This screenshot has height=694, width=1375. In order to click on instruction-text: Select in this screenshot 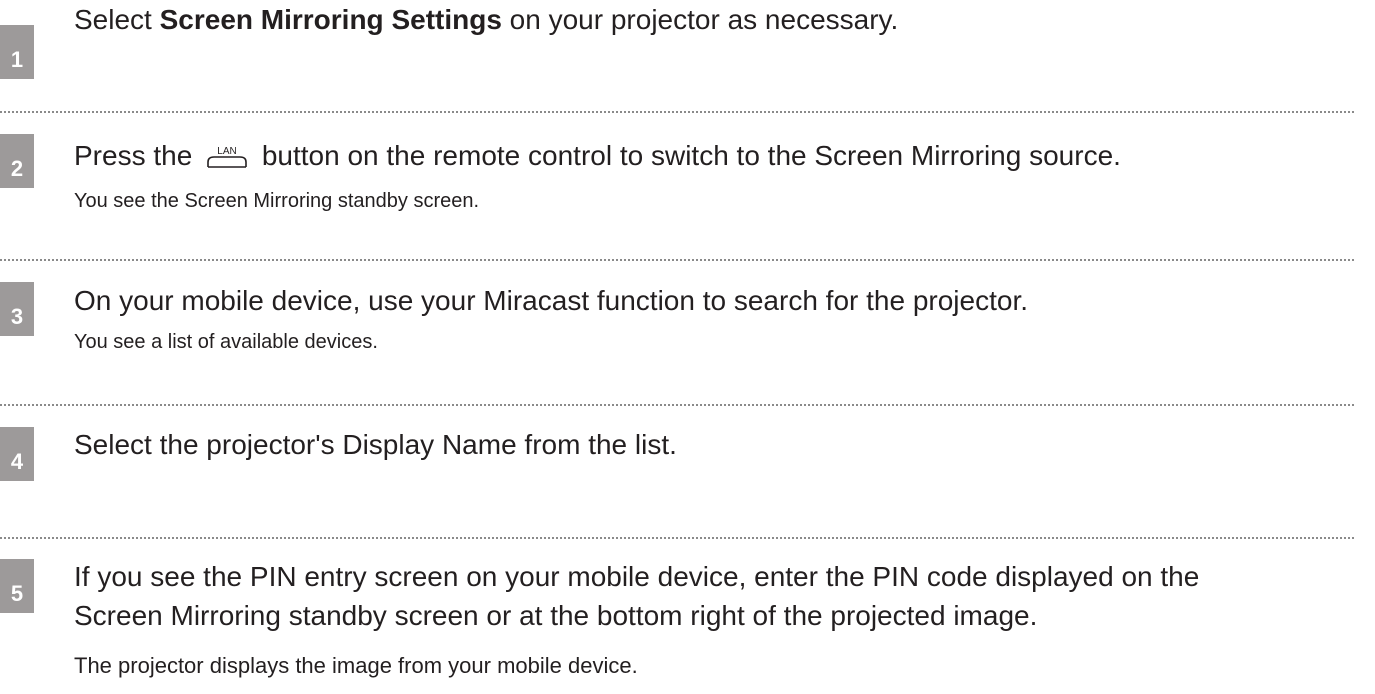, I will do `click(117, 19)`.